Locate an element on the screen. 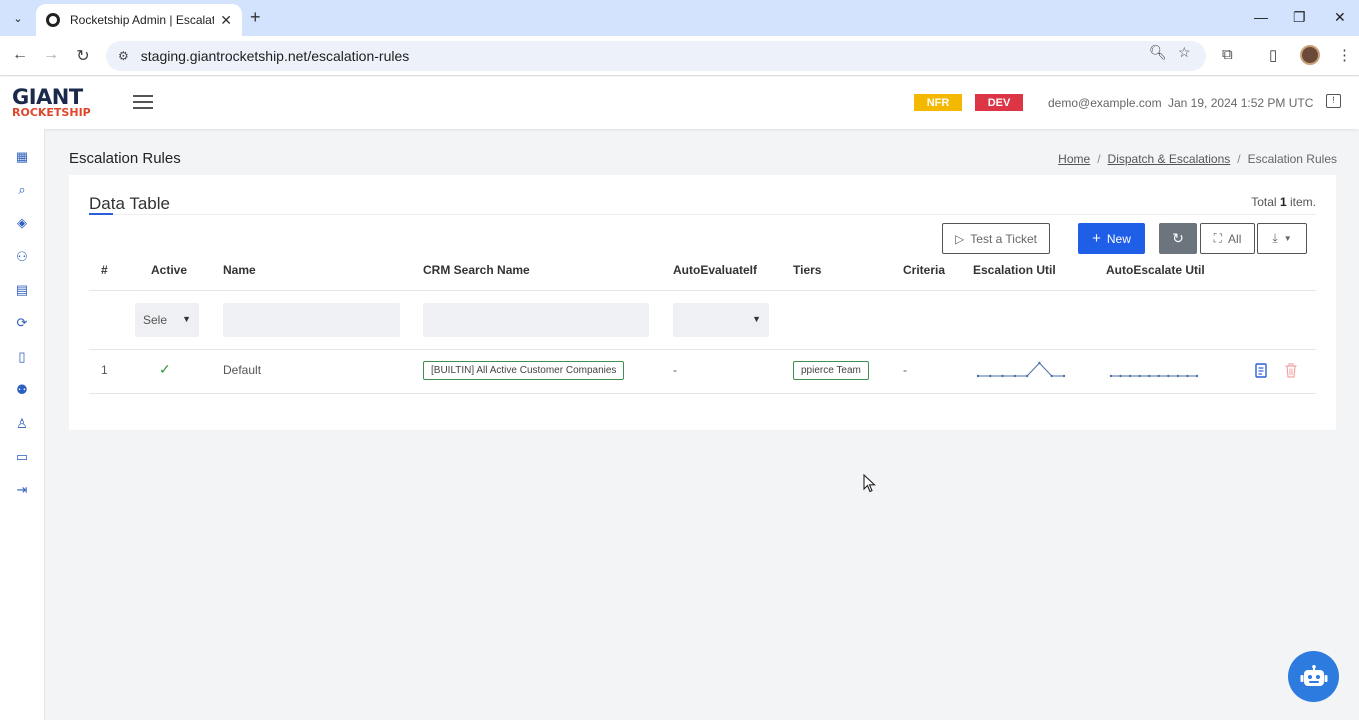 The width and height of the screenshot is (1359, 720). row-autoevaluateif: - is located at coordinates (675, 370).